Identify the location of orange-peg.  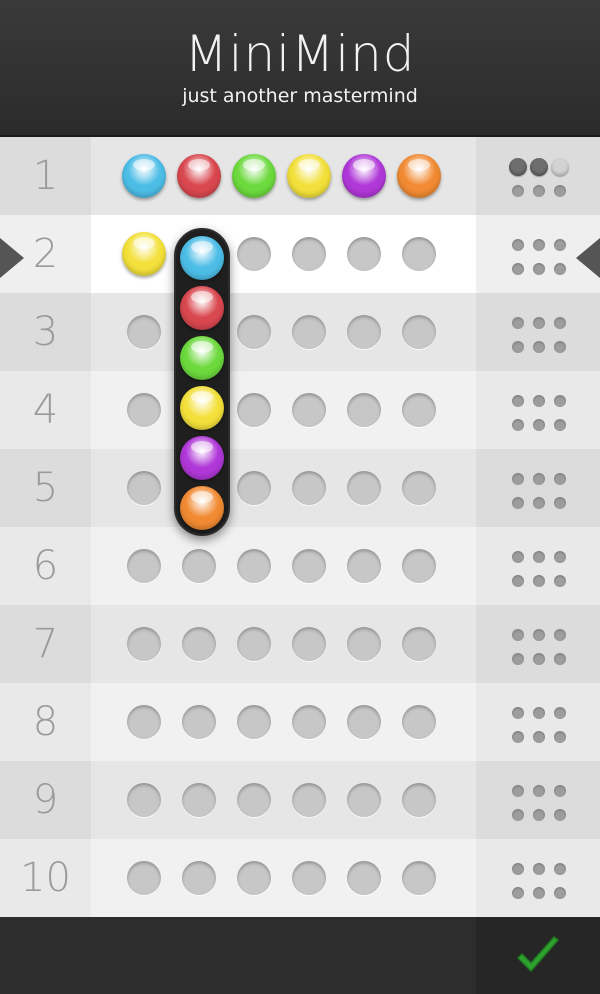
(419, 176).